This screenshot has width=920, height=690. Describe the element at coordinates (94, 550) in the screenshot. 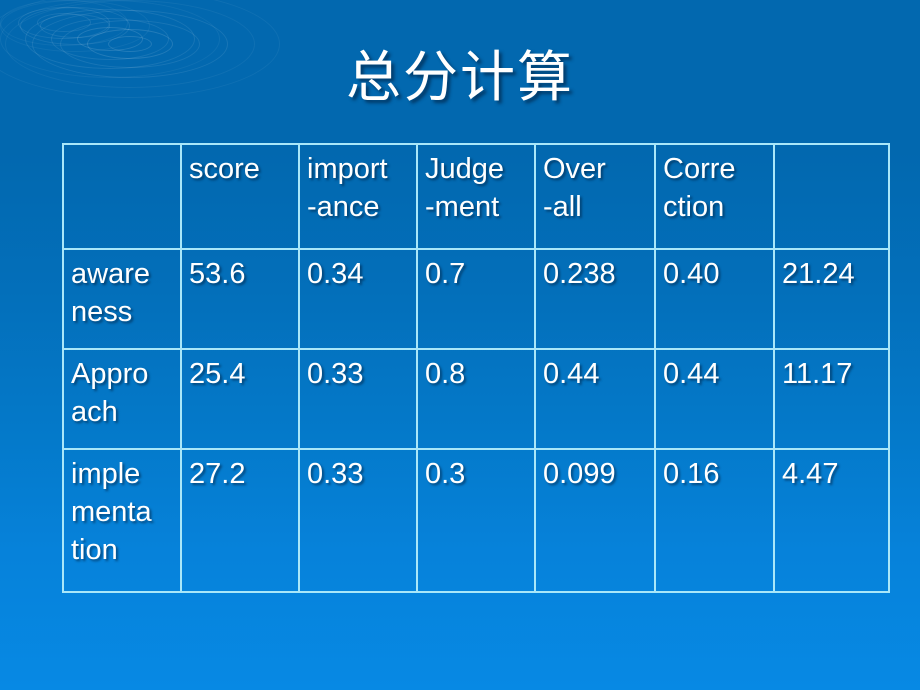

I see `row-label-line: tion` at that location.